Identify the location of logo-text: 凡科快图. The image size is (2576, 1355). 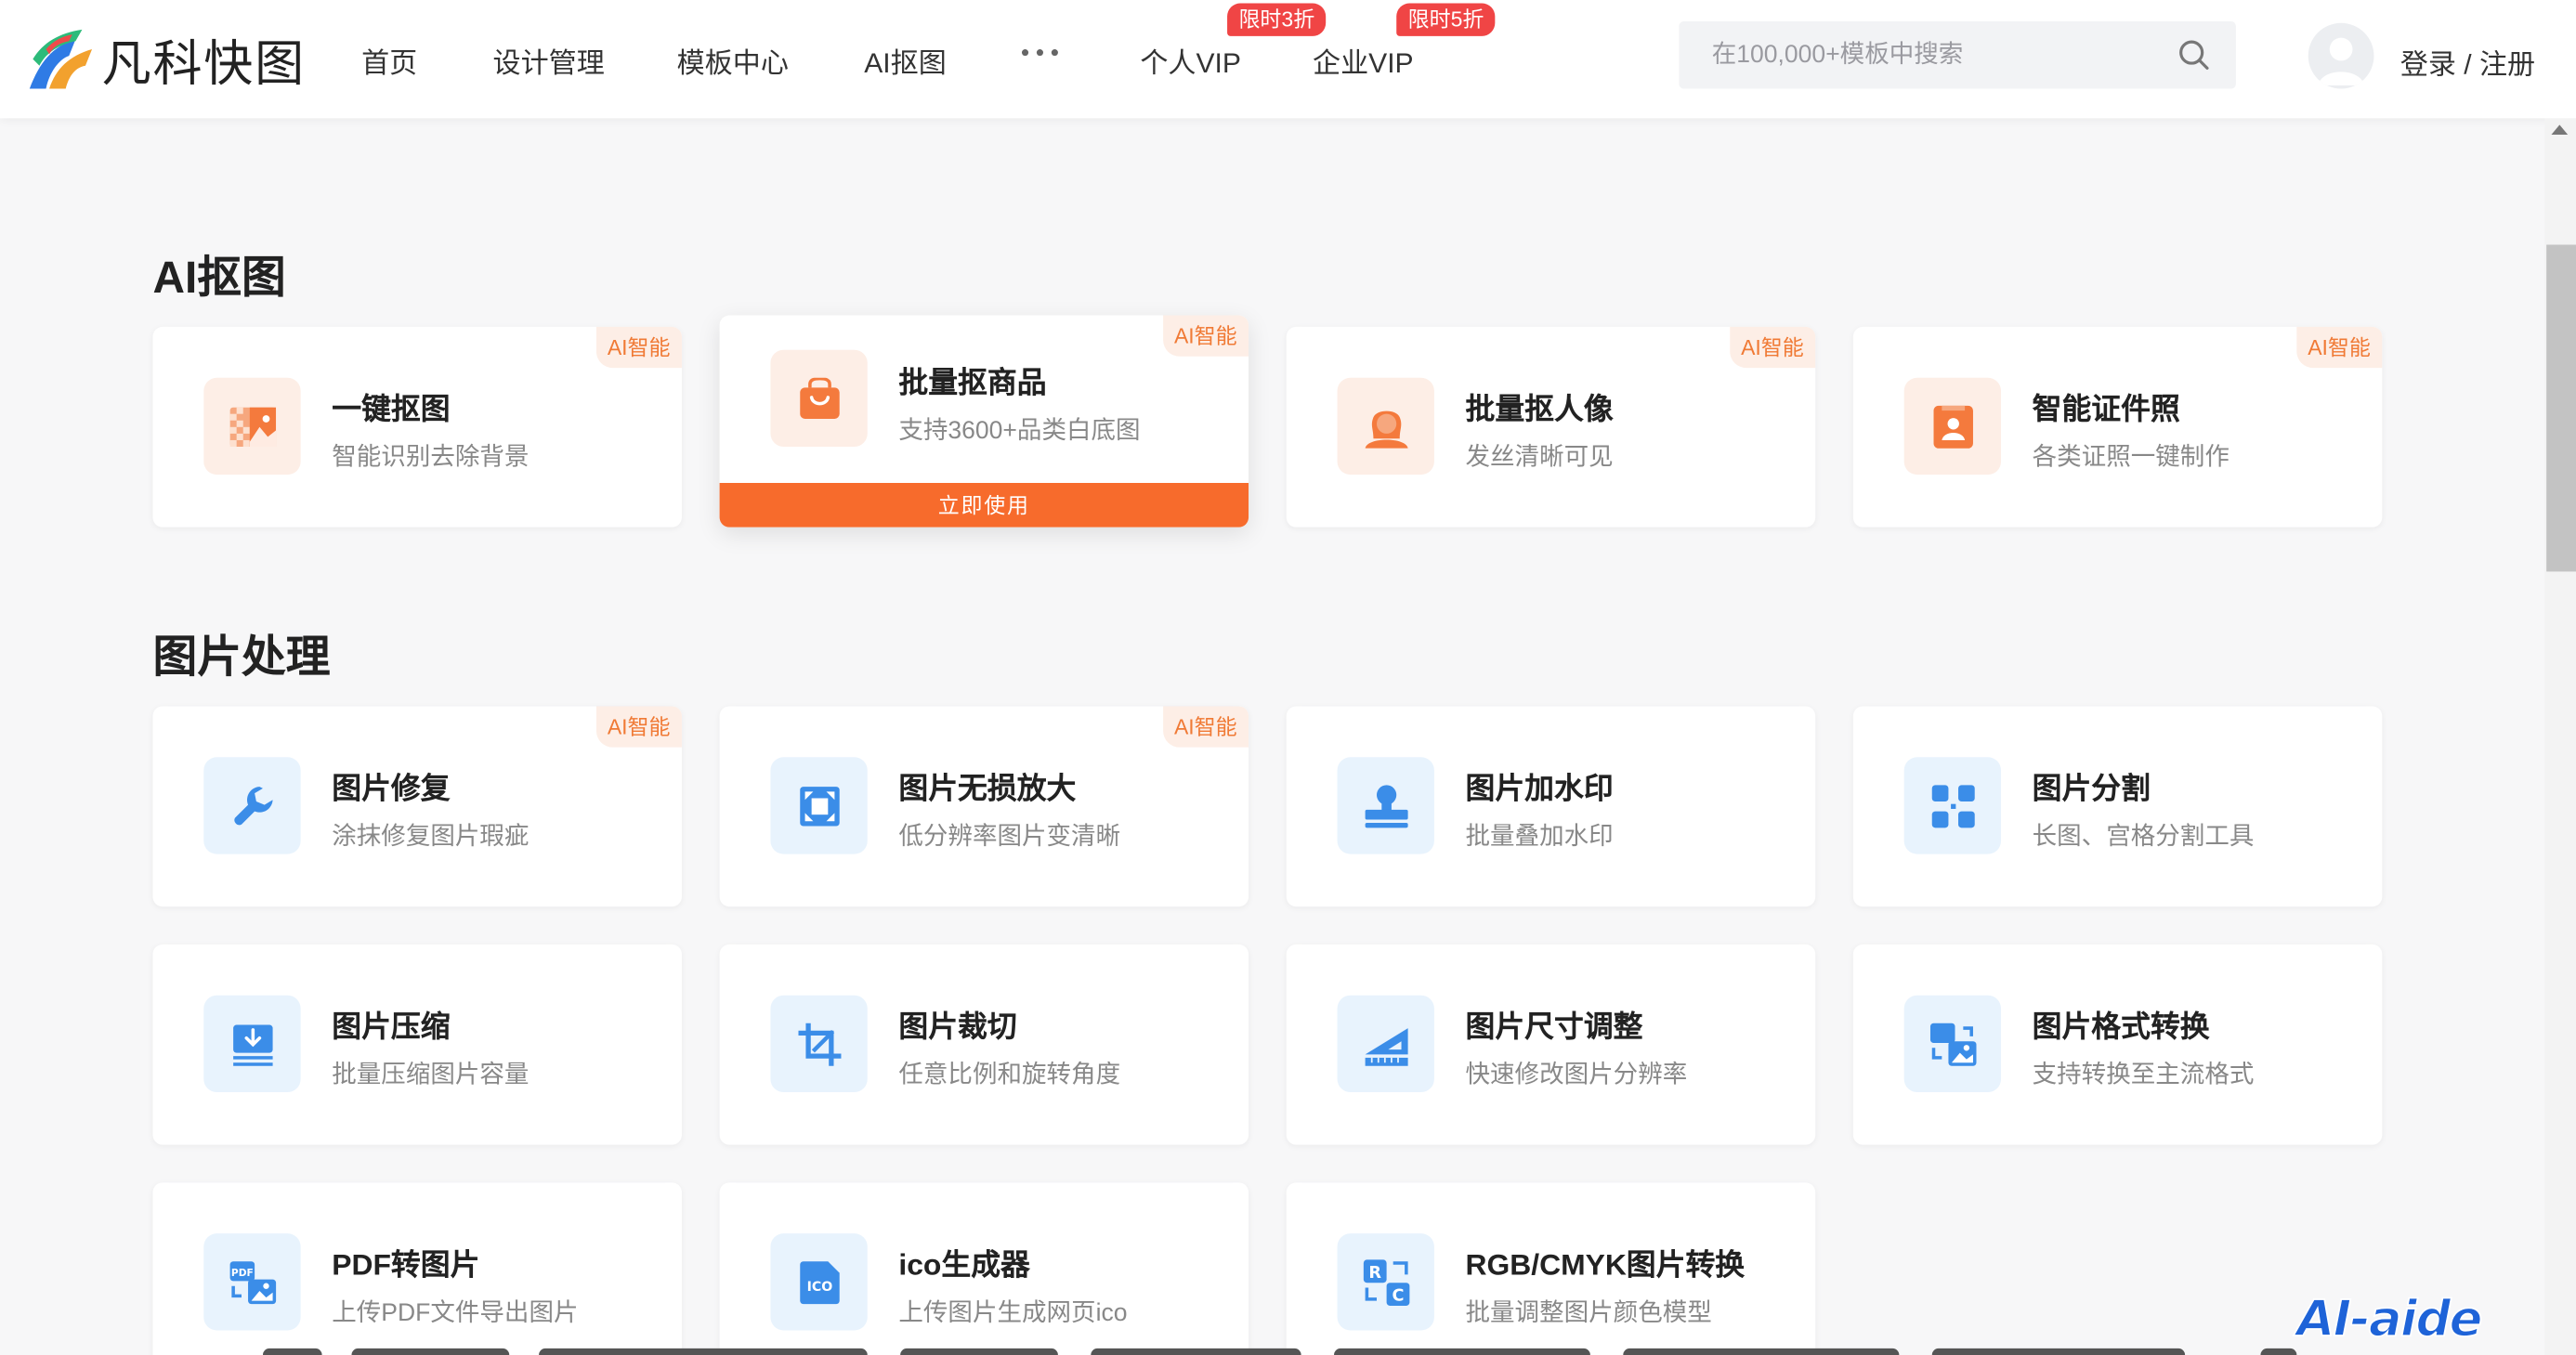
(204, 64).